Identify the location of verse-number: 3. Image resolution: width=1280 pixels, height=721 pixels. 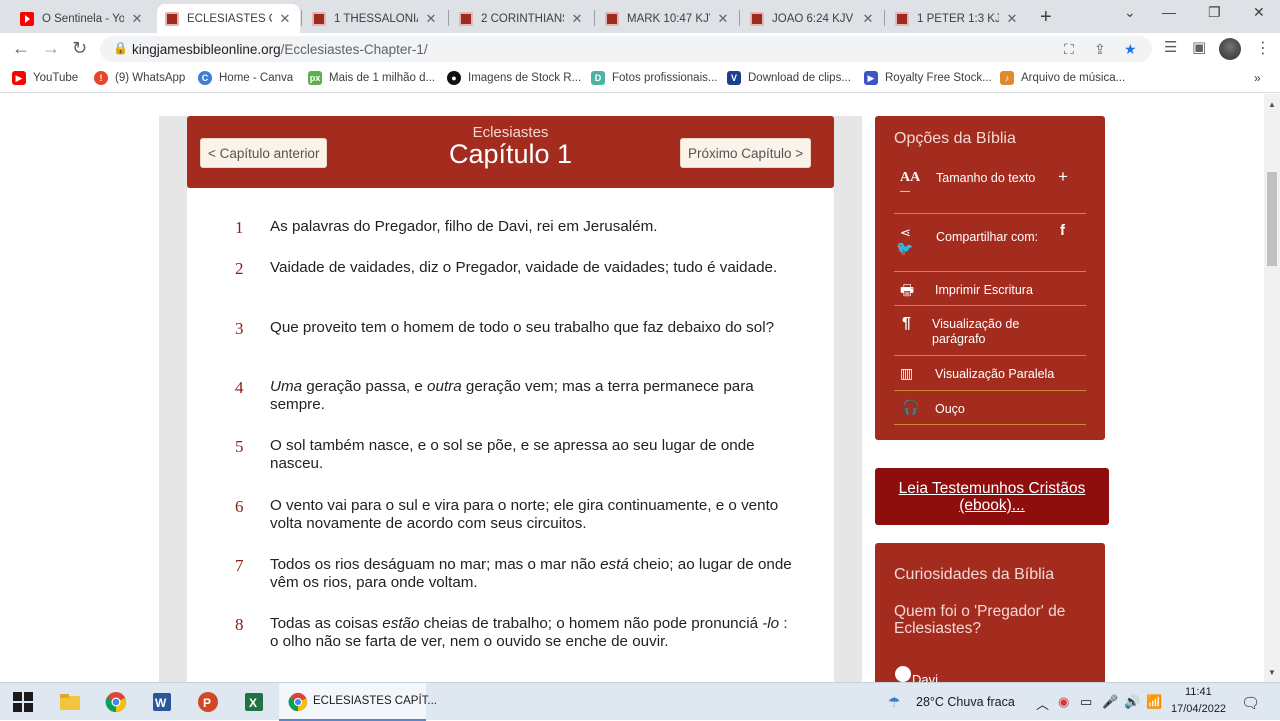
(239, 329).